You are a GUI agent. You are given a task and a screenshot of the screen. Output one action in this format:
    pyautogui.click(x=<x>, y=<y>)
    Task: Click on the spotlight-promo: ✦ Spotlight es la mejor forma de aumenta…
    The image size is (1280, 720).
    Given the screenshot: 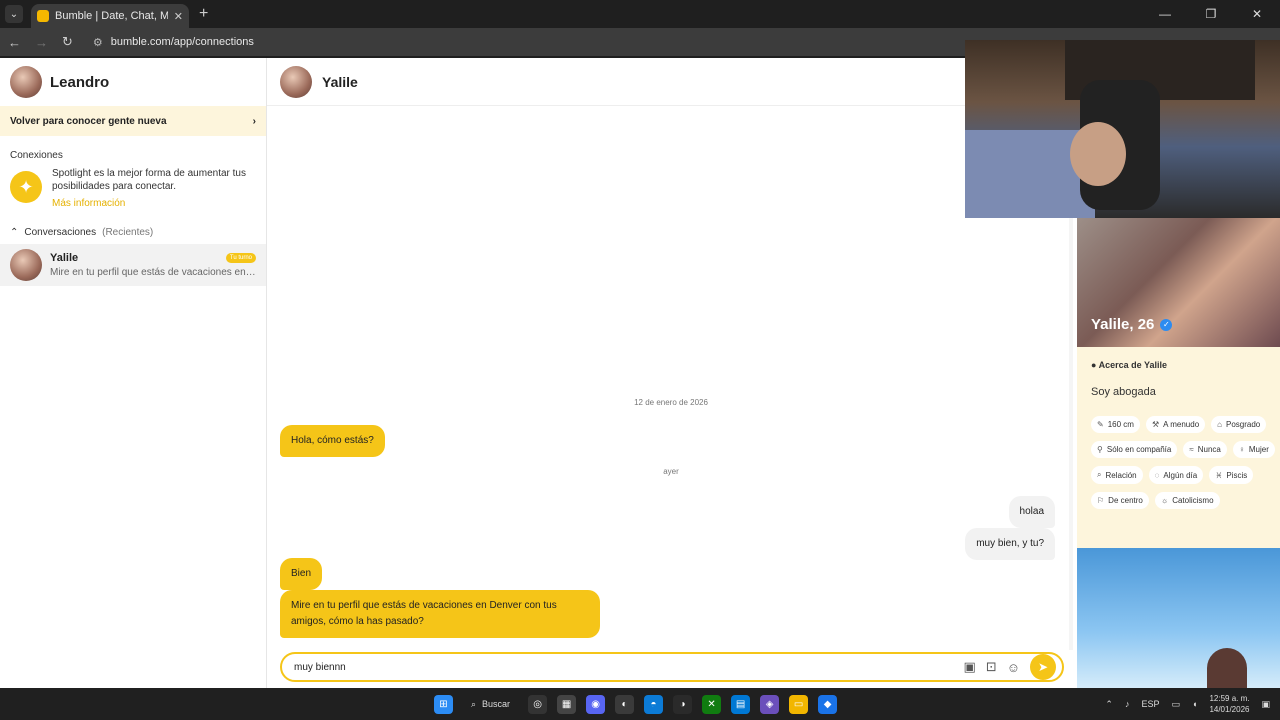 What is the action you would take?
    pyautogui.click(x=133, y=188)
    